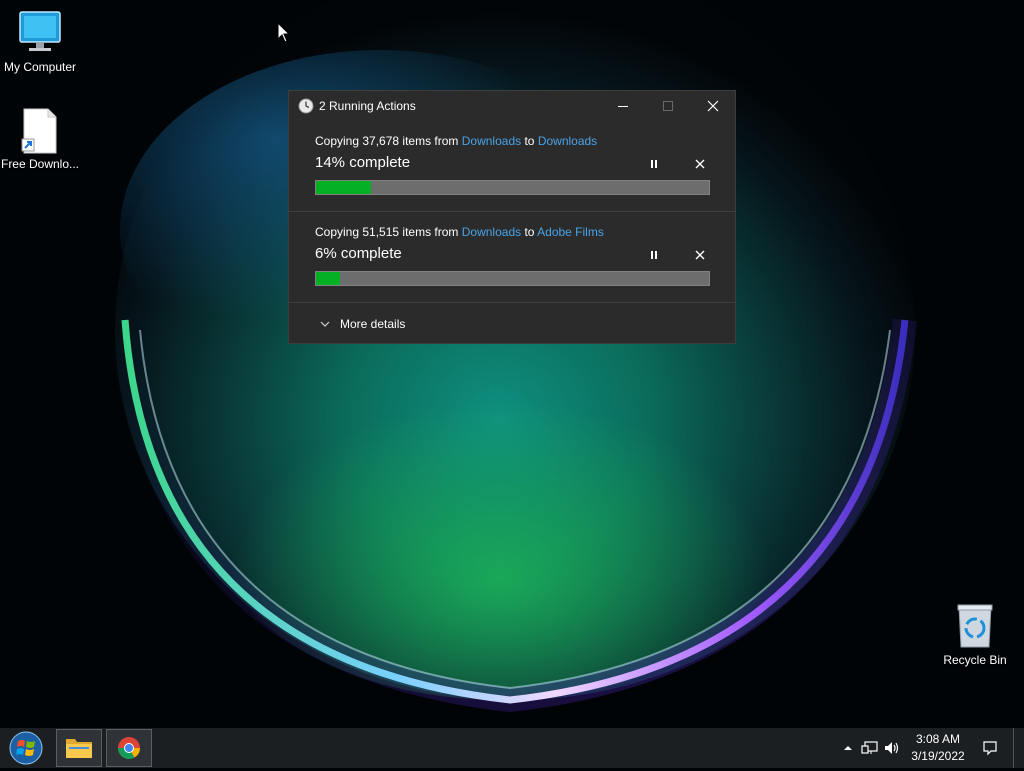 The height and width of the screenshot is (771, 1024). What do you see at coordinates (40, 34) in the screenshot?
I see `monitor-icon` at bounding box center [40, 34].